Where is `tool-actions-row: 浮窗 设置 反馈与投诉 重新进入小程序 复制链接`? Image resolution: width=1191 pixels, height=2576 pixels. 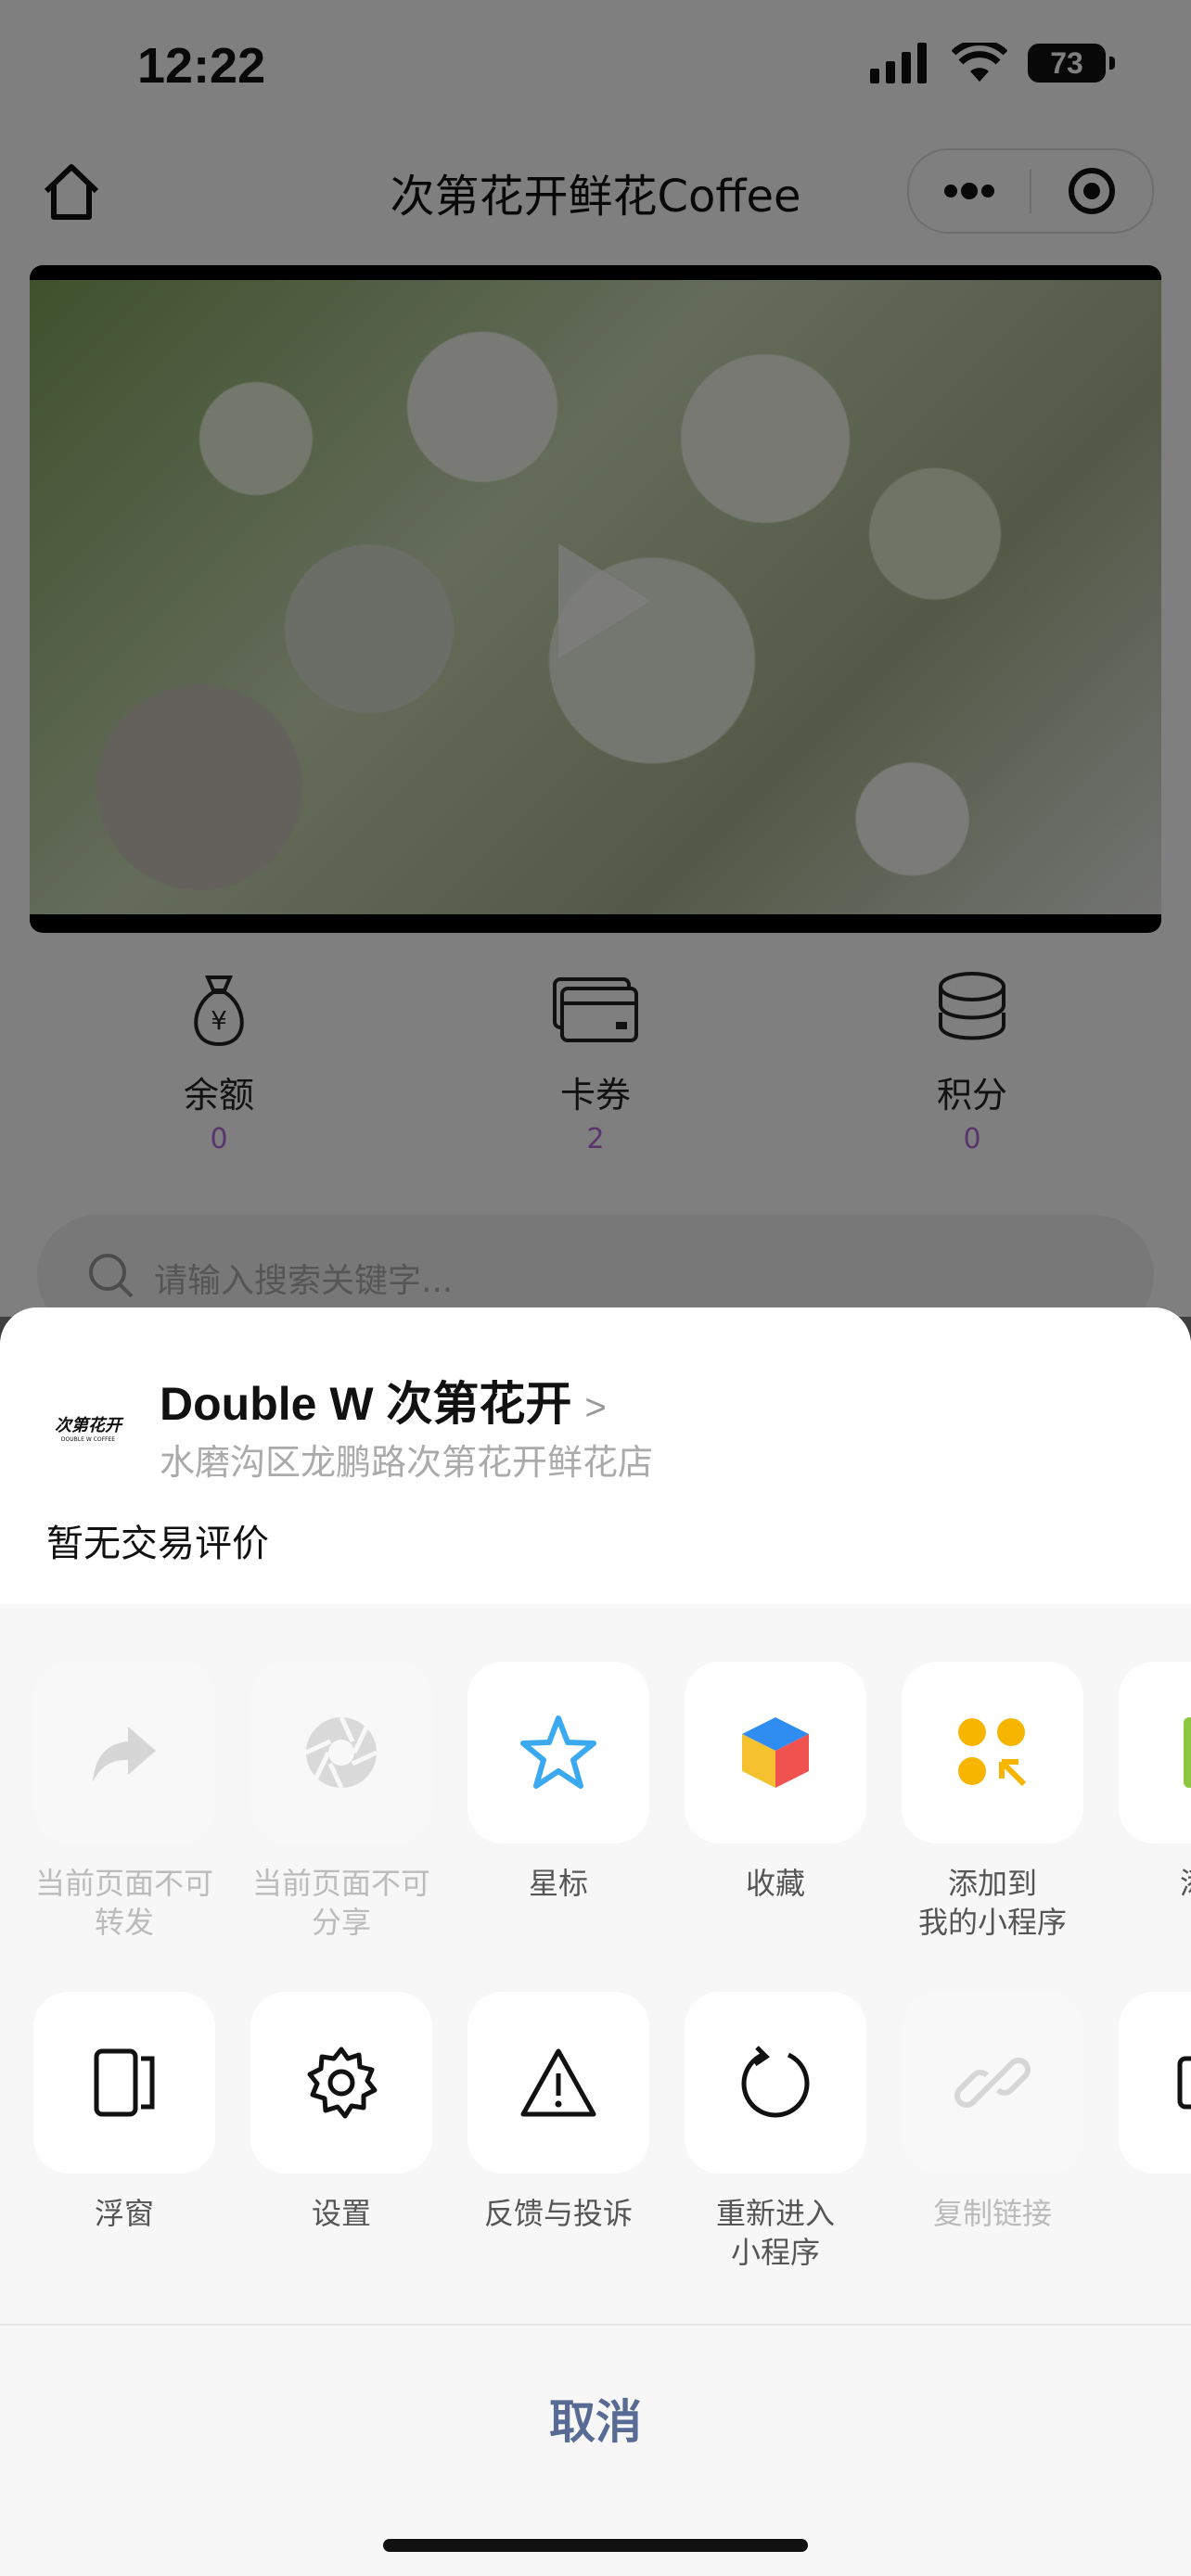 tool-actions-row: 浮窗 设置 反馈与投诉 重新进入小程序 复制链接 is located at coordinates (595, 2140).